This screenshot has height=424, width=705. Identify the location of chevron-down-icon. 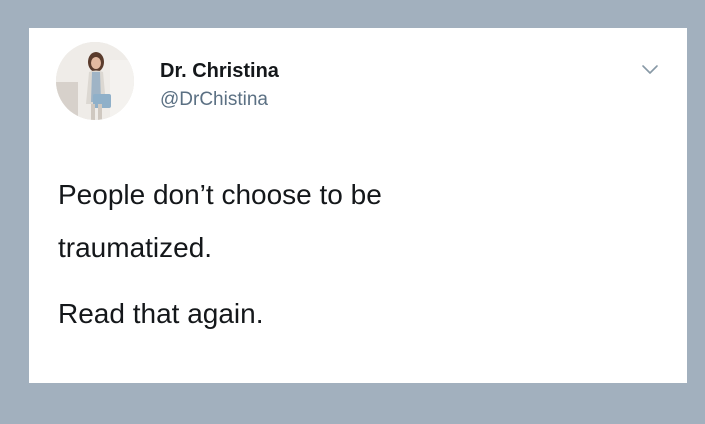
(650, 70).